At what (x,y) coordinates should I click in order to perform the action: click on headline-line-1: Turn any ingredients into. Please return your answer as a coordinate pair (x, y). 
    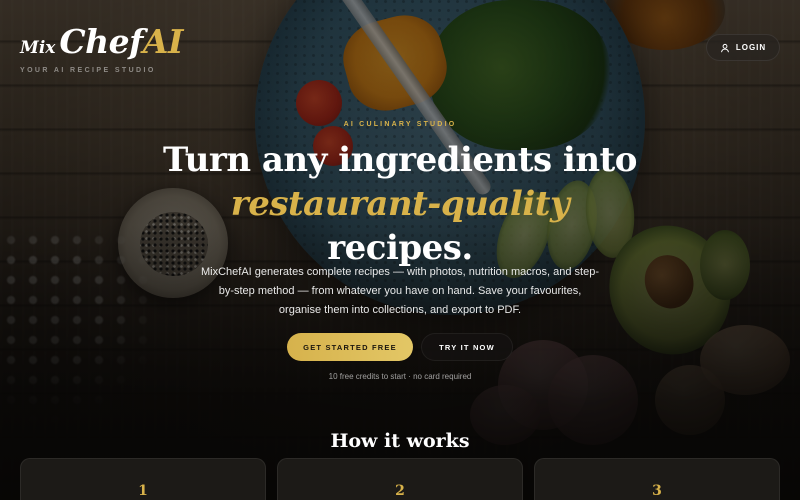
    Looking at the image, I should click on (400, 160).